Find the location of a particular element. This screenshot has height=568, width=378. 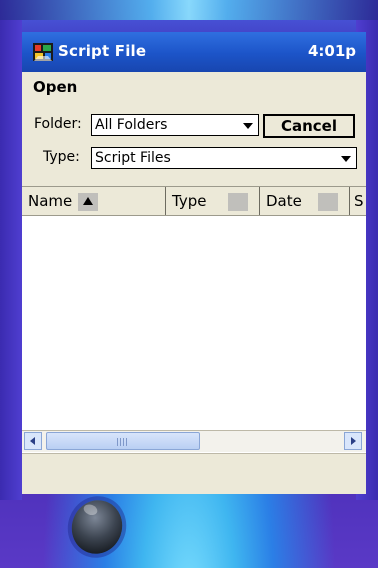

window-title: Script File is located at coordinates (102, 51).